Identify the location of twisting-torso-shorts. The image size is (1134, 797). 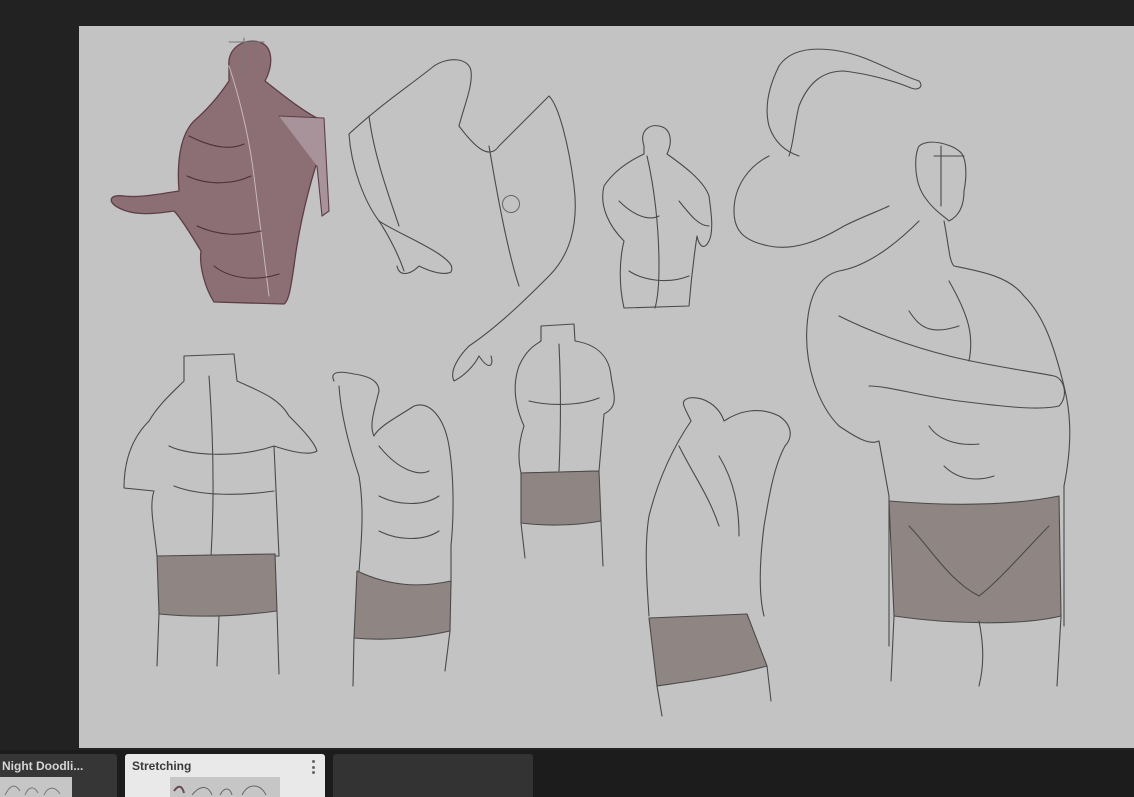
(402, 605).